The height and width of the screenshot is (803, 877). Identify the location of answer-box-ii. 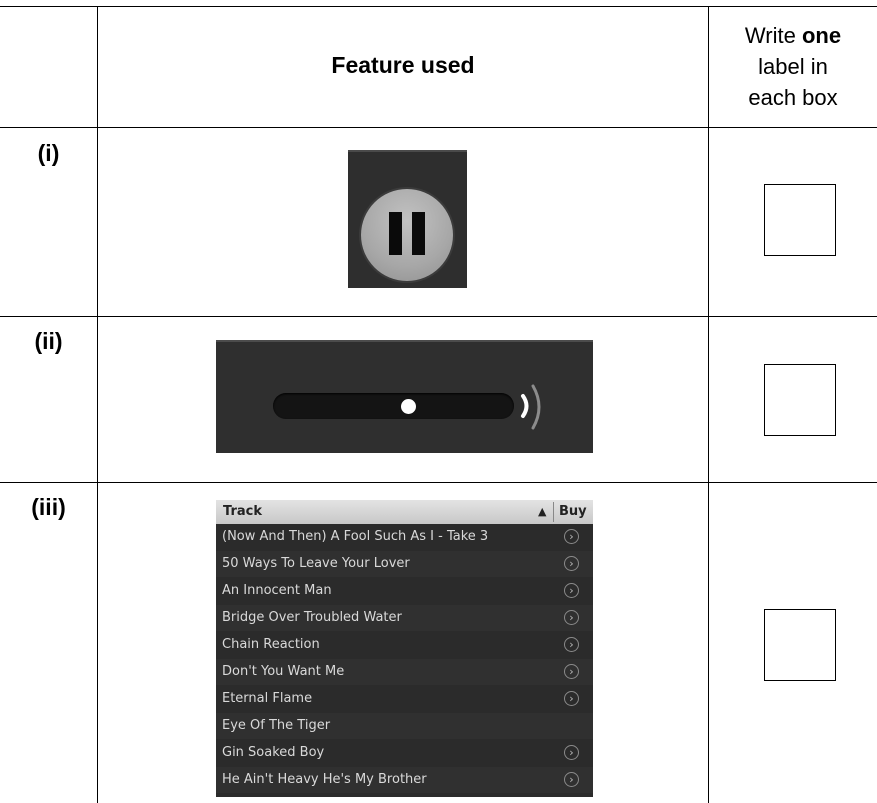
(800, 400).